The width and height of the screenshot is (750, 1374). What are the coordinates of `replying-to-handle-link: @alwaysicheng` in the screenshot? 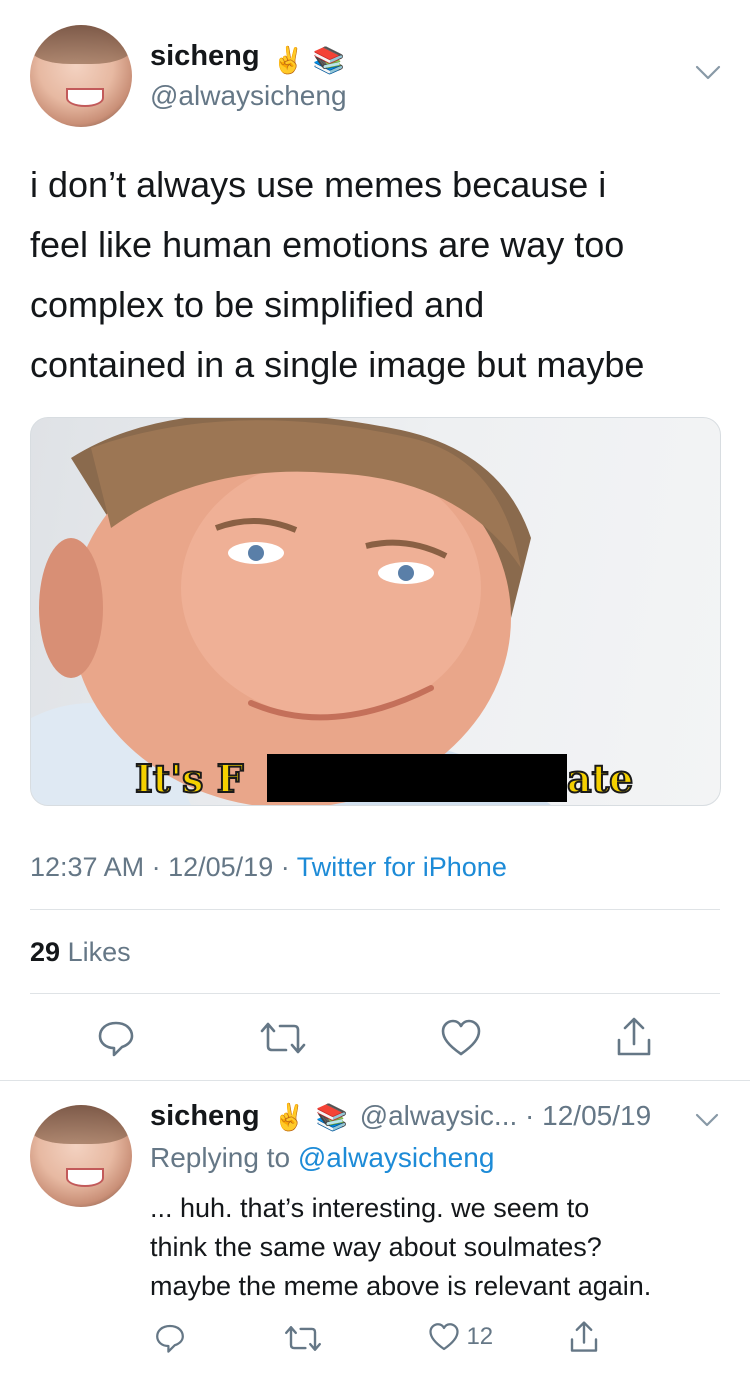 It's located at (396, 1157).